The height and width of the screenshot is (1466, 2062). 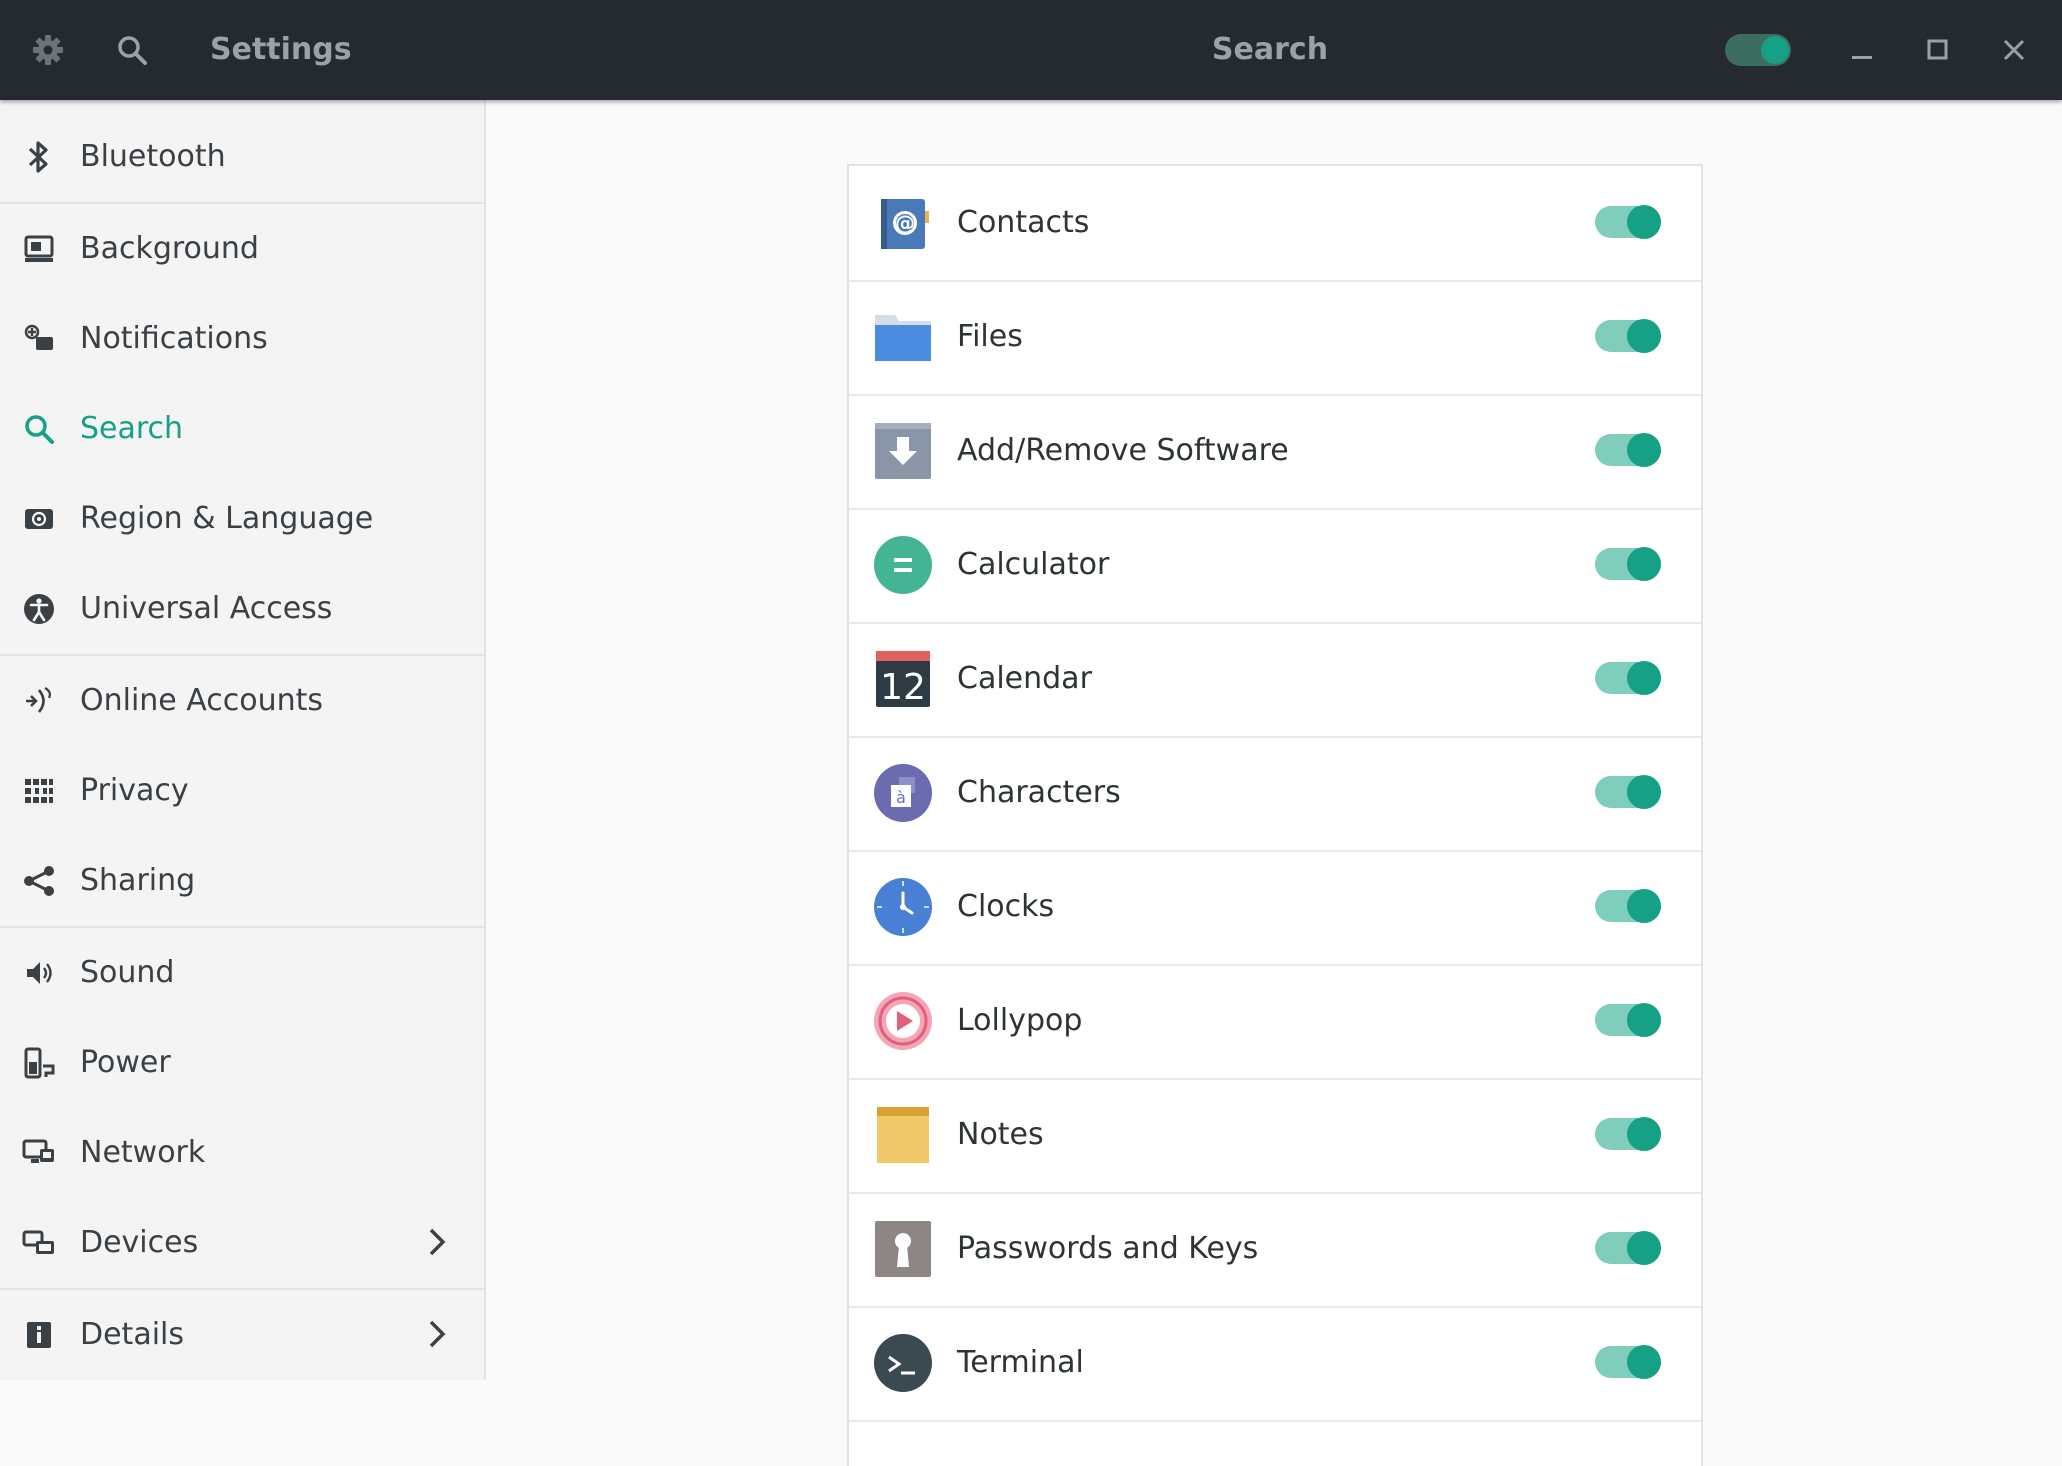 I want to click on sidebar-item-universal-access: Universal Access, so click(x=242, y=608).